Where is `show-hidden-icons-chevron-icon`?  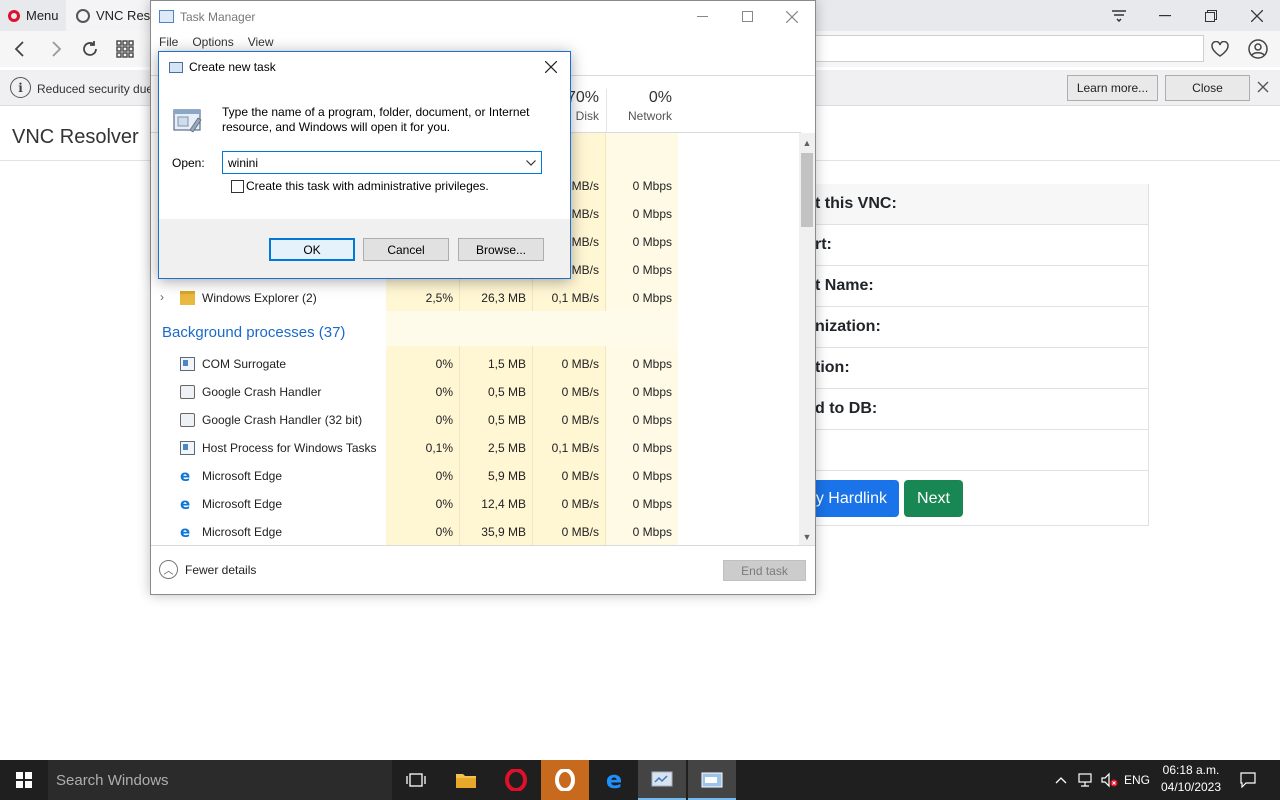
show-hidden-icons-chevron-icon is located at coordinates (1061, 780).